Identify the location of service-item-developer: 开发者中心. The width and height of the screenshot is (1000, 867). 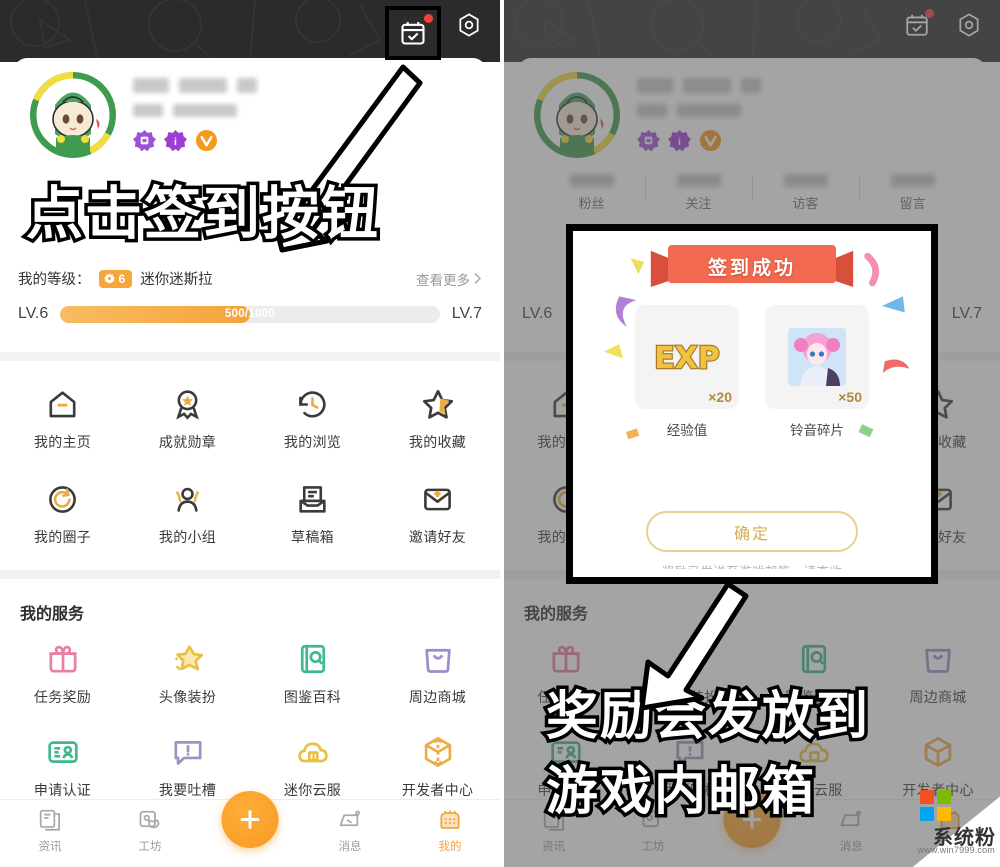
(437, 766).